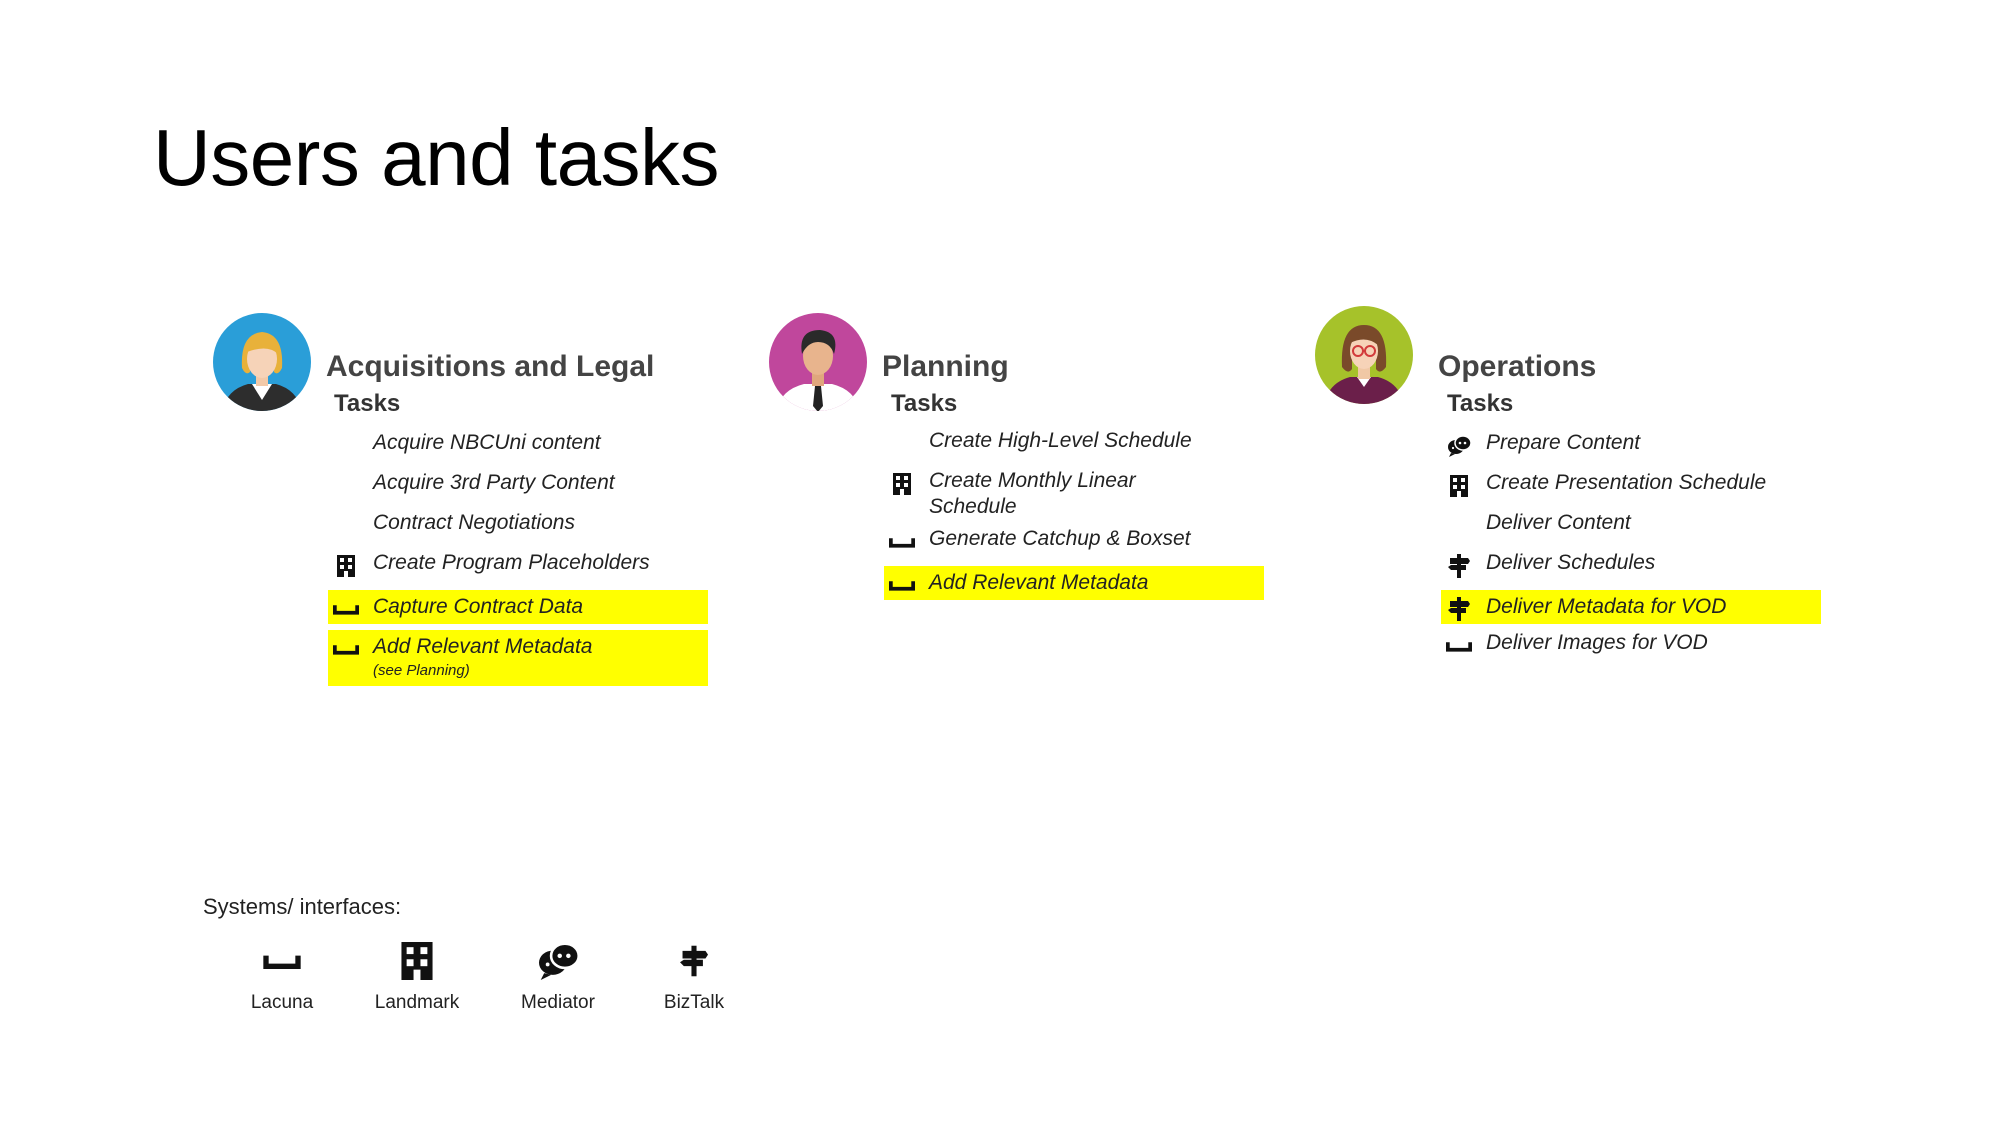  I want to click on legend-label: BizTalk, so click(694, 1002).